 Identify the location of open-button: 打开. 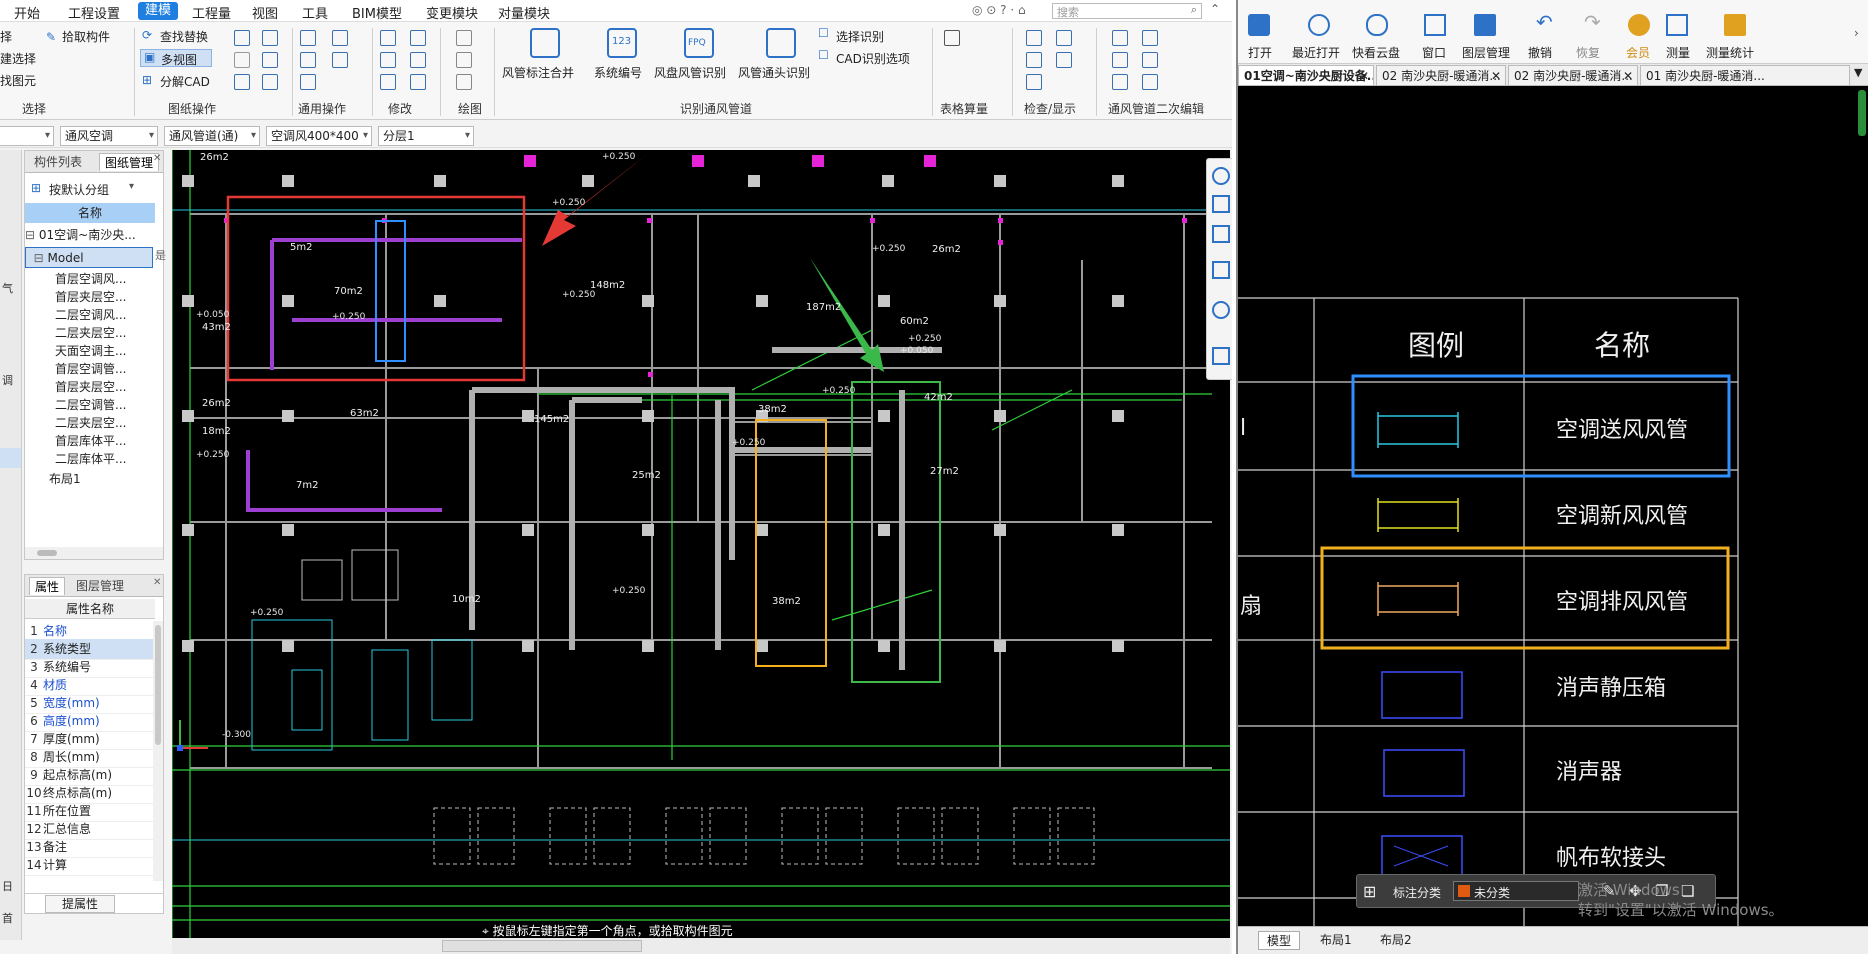
(1260, 52).